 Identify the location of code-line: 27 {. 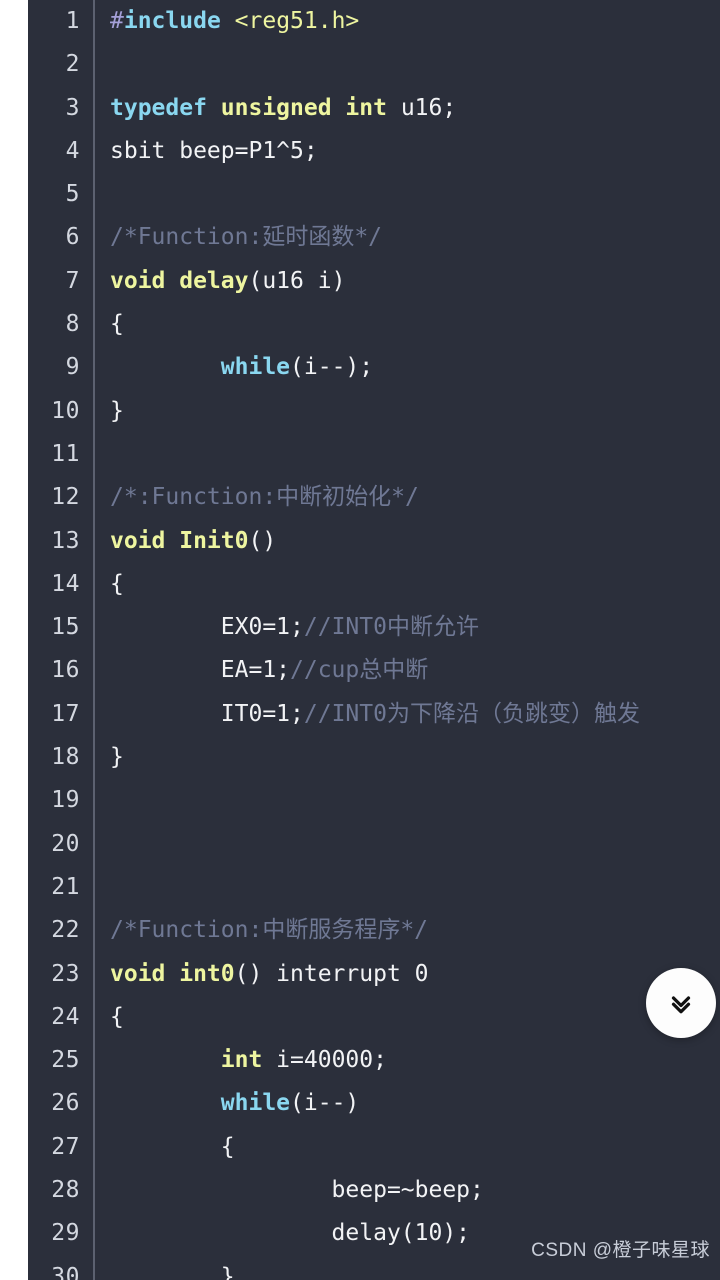
(374, 1147).